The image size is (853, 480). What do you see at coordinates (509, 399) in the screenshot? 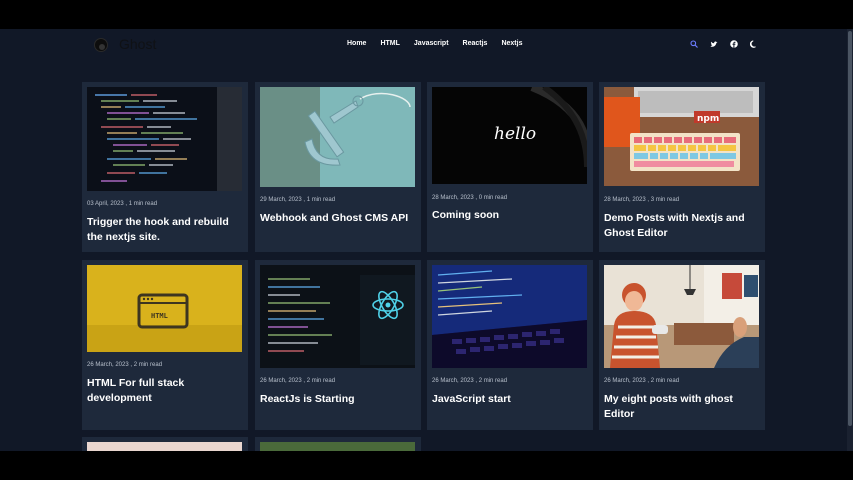
I see `post-title: JavaScript start` at bounding box center [509, 399].